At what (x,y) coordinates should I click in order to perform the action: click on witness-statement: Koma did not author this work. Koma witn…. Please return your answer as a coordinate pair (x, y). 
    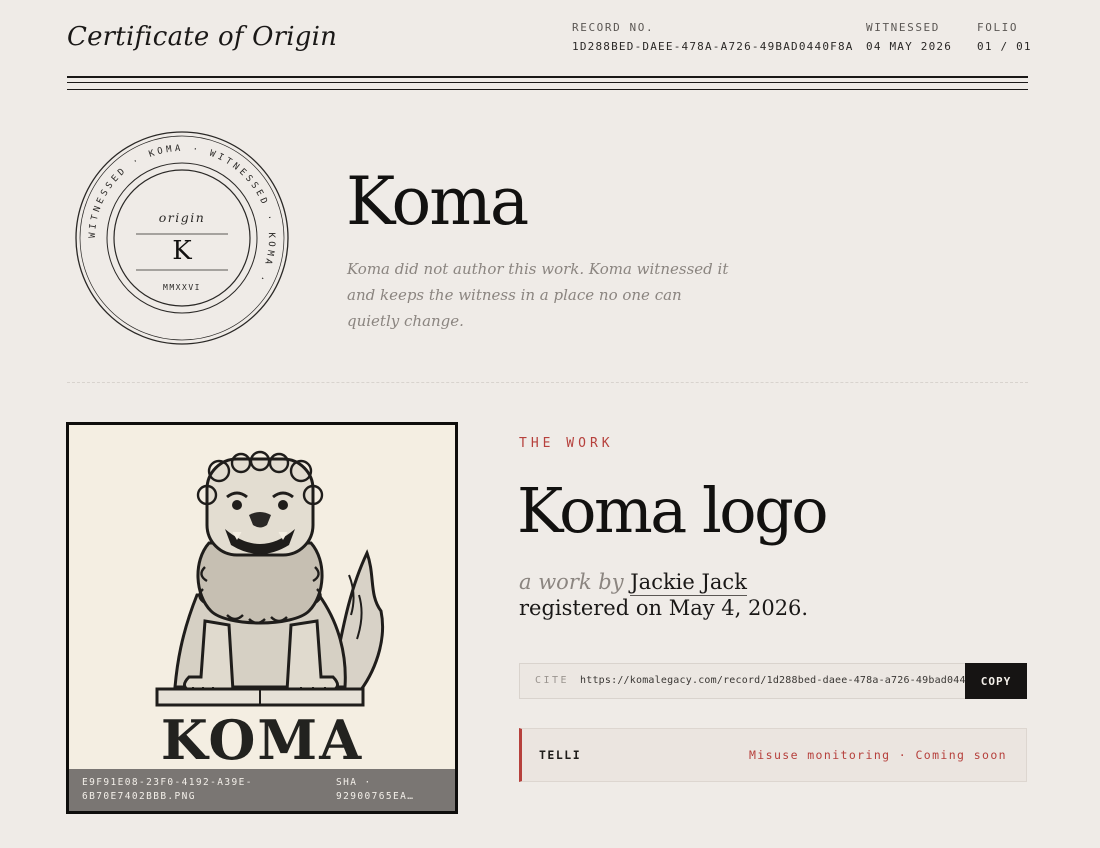
    Looking at the image, I should click on (538, 295).